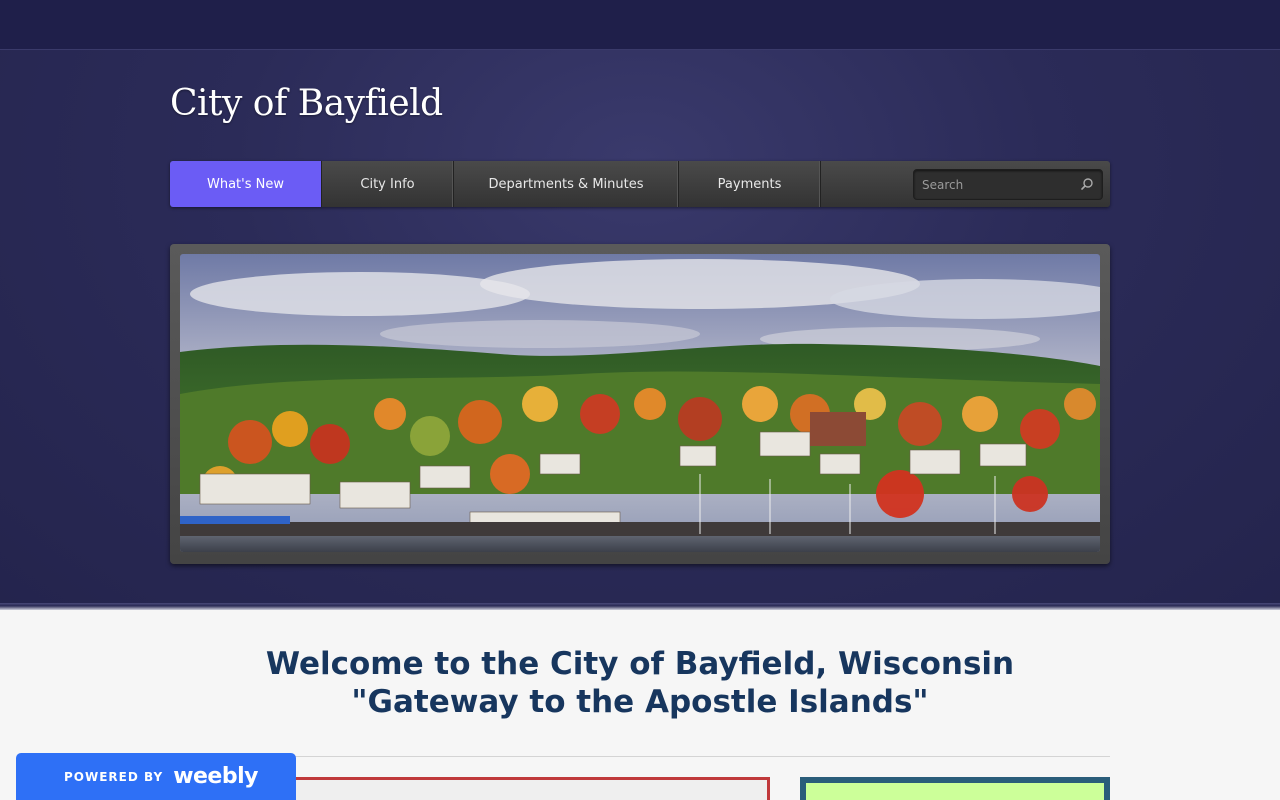 Image resolution: width=1280 pixels, height=800 pixels. I want to click on nav-item-payments: Payments, so click(750, 184).